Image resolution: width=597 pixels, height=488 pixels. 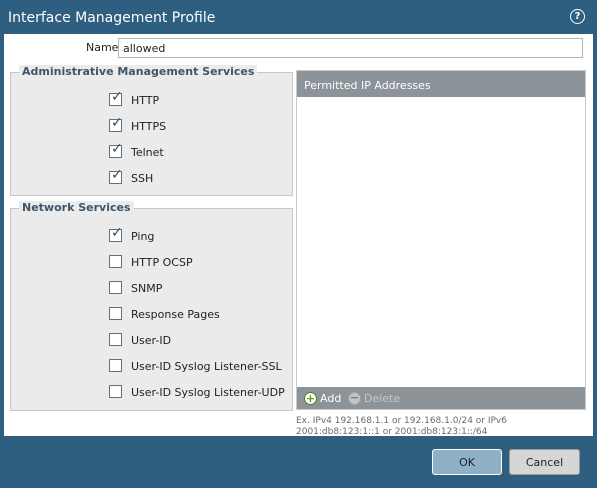 What do you see at coordinates (115, 391) in the screenshot?
I see `user-id-syslog-udp-checkbox` at bounding box center [115, 391].